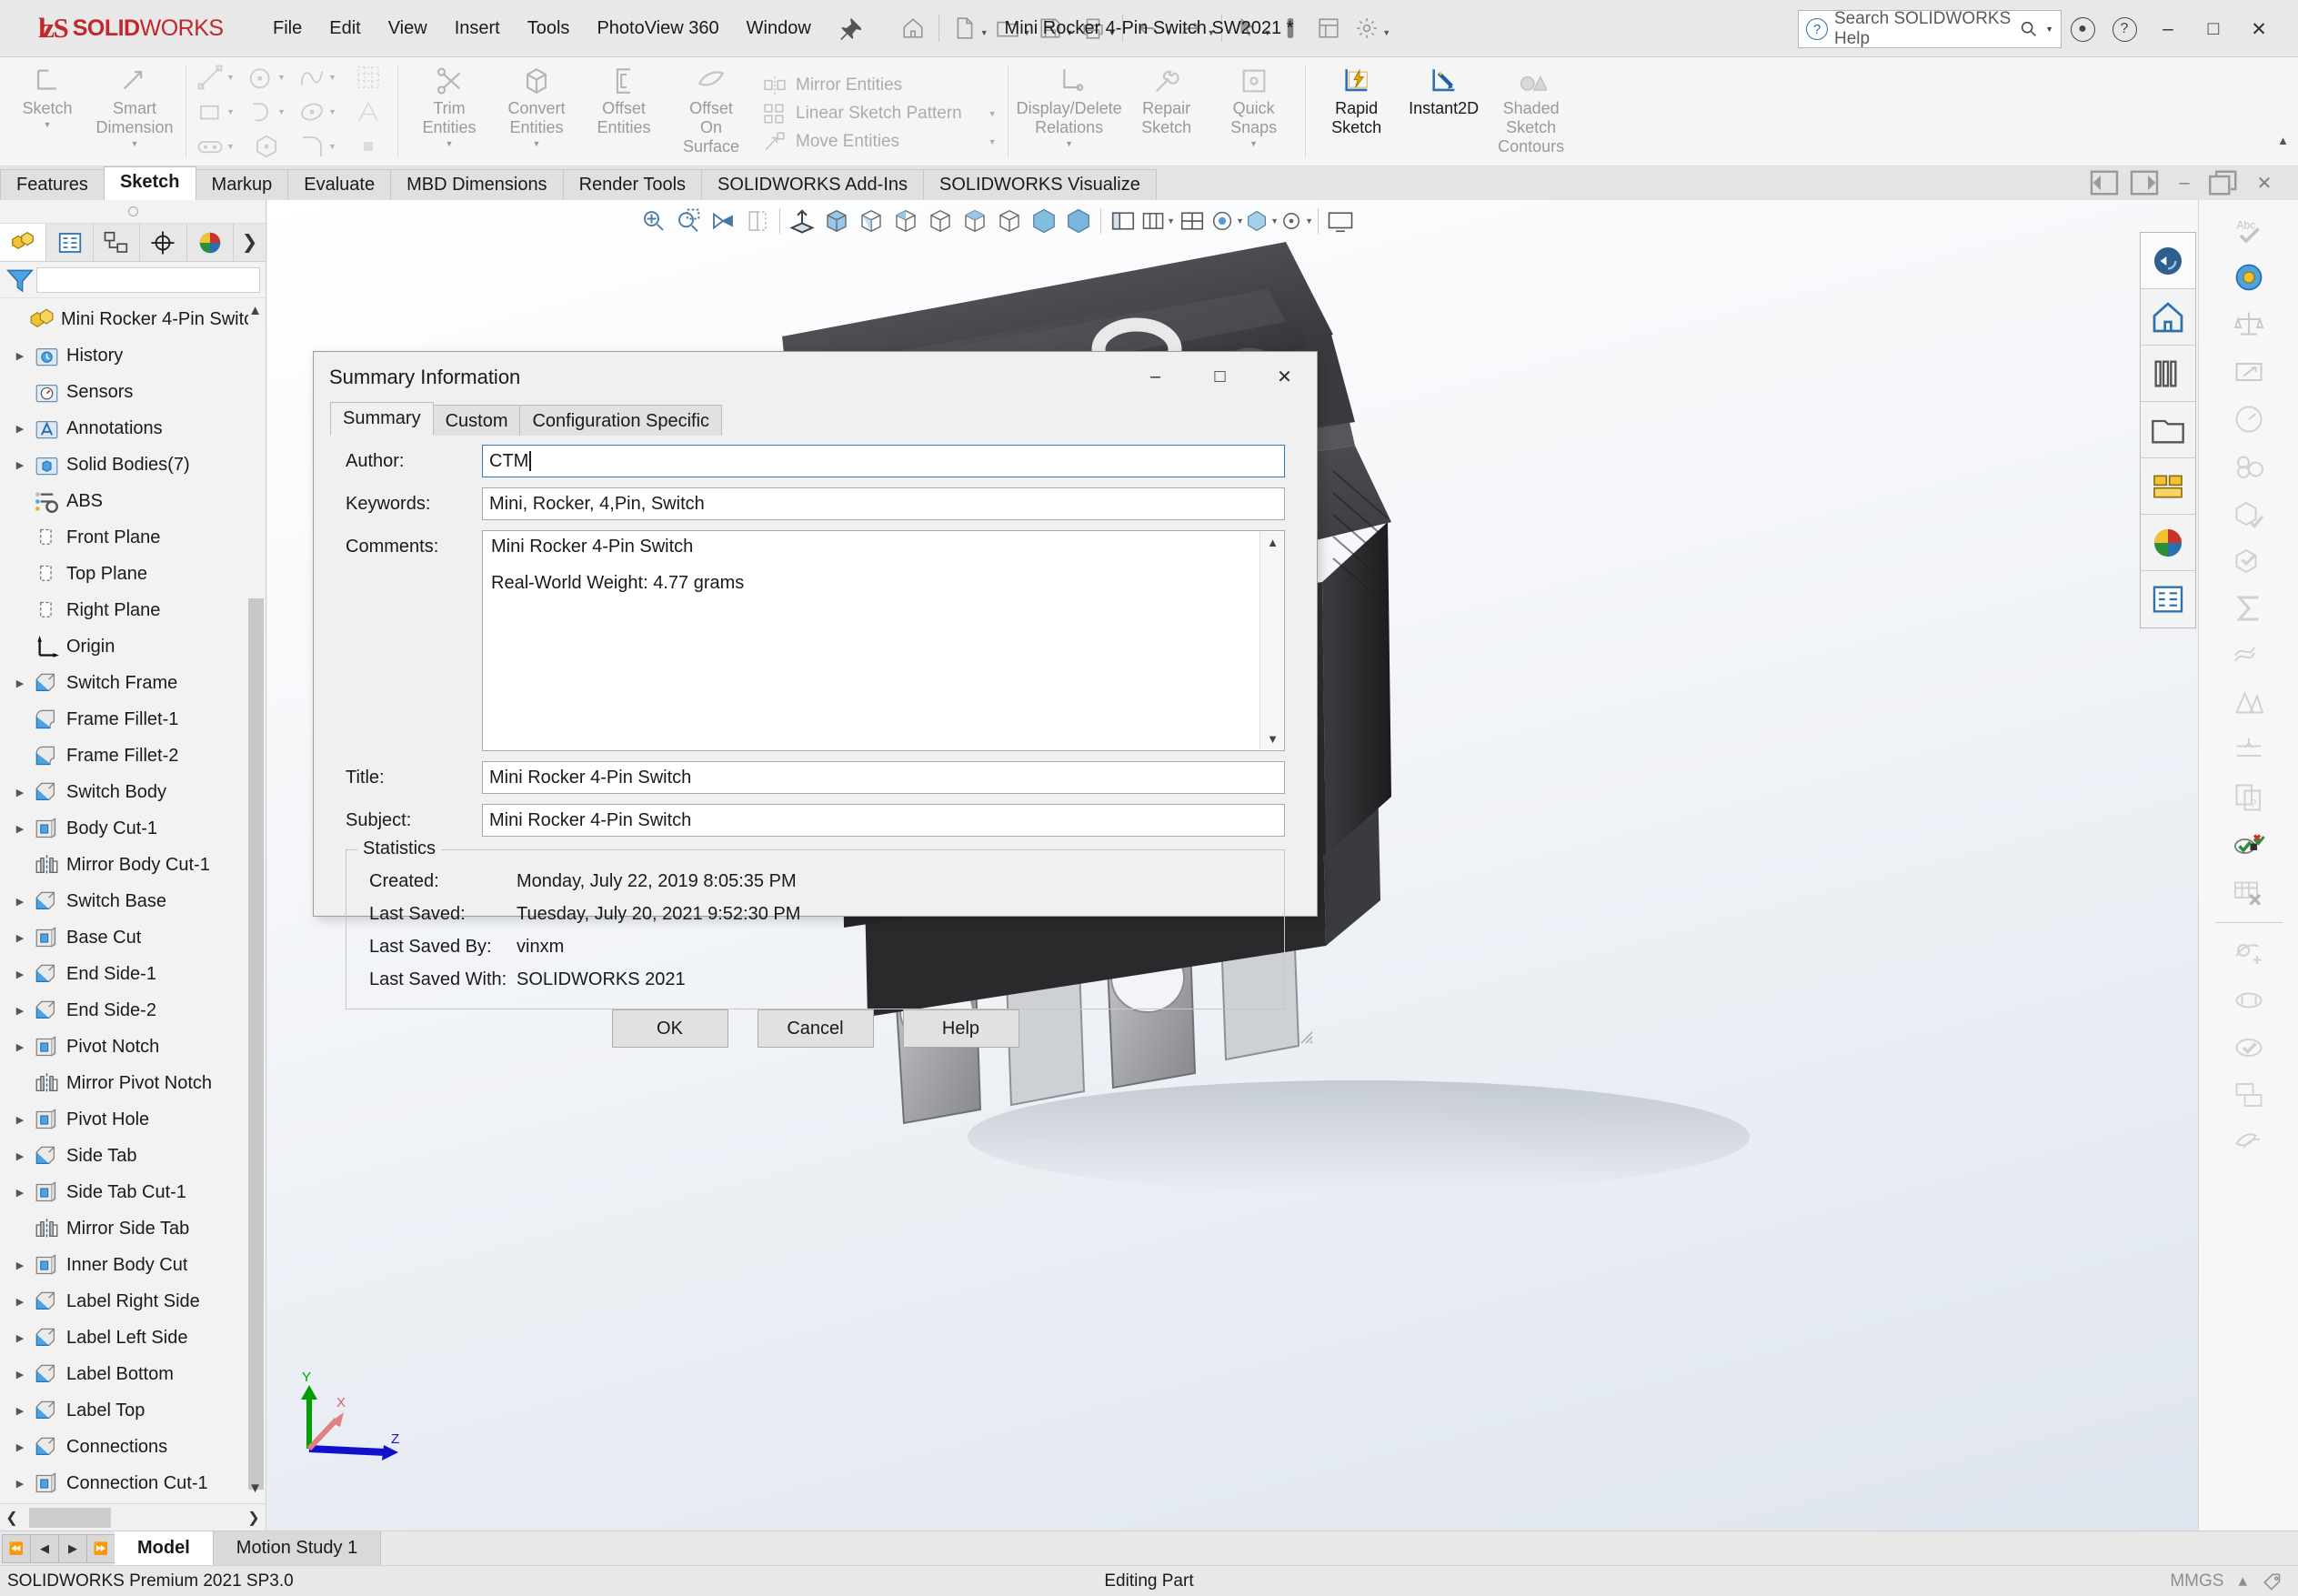 This screenshot has height=1596, width=2298. I want to click on ribbon-button-instant2d: Instant2D, so click(1444, 111).